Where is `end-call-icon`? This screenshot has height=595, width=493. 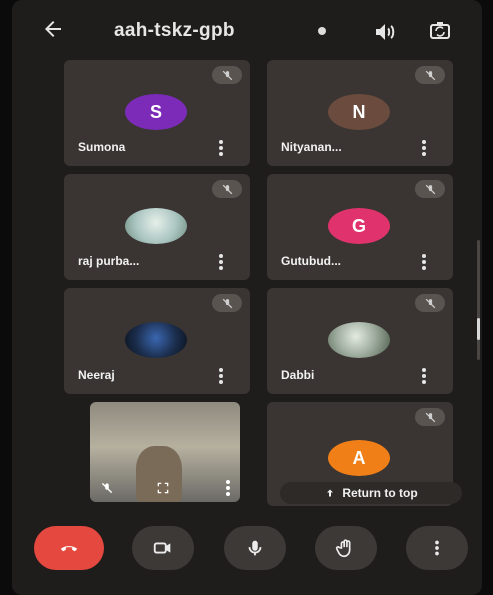 end-call-icon is located at coordinates (69, 549).